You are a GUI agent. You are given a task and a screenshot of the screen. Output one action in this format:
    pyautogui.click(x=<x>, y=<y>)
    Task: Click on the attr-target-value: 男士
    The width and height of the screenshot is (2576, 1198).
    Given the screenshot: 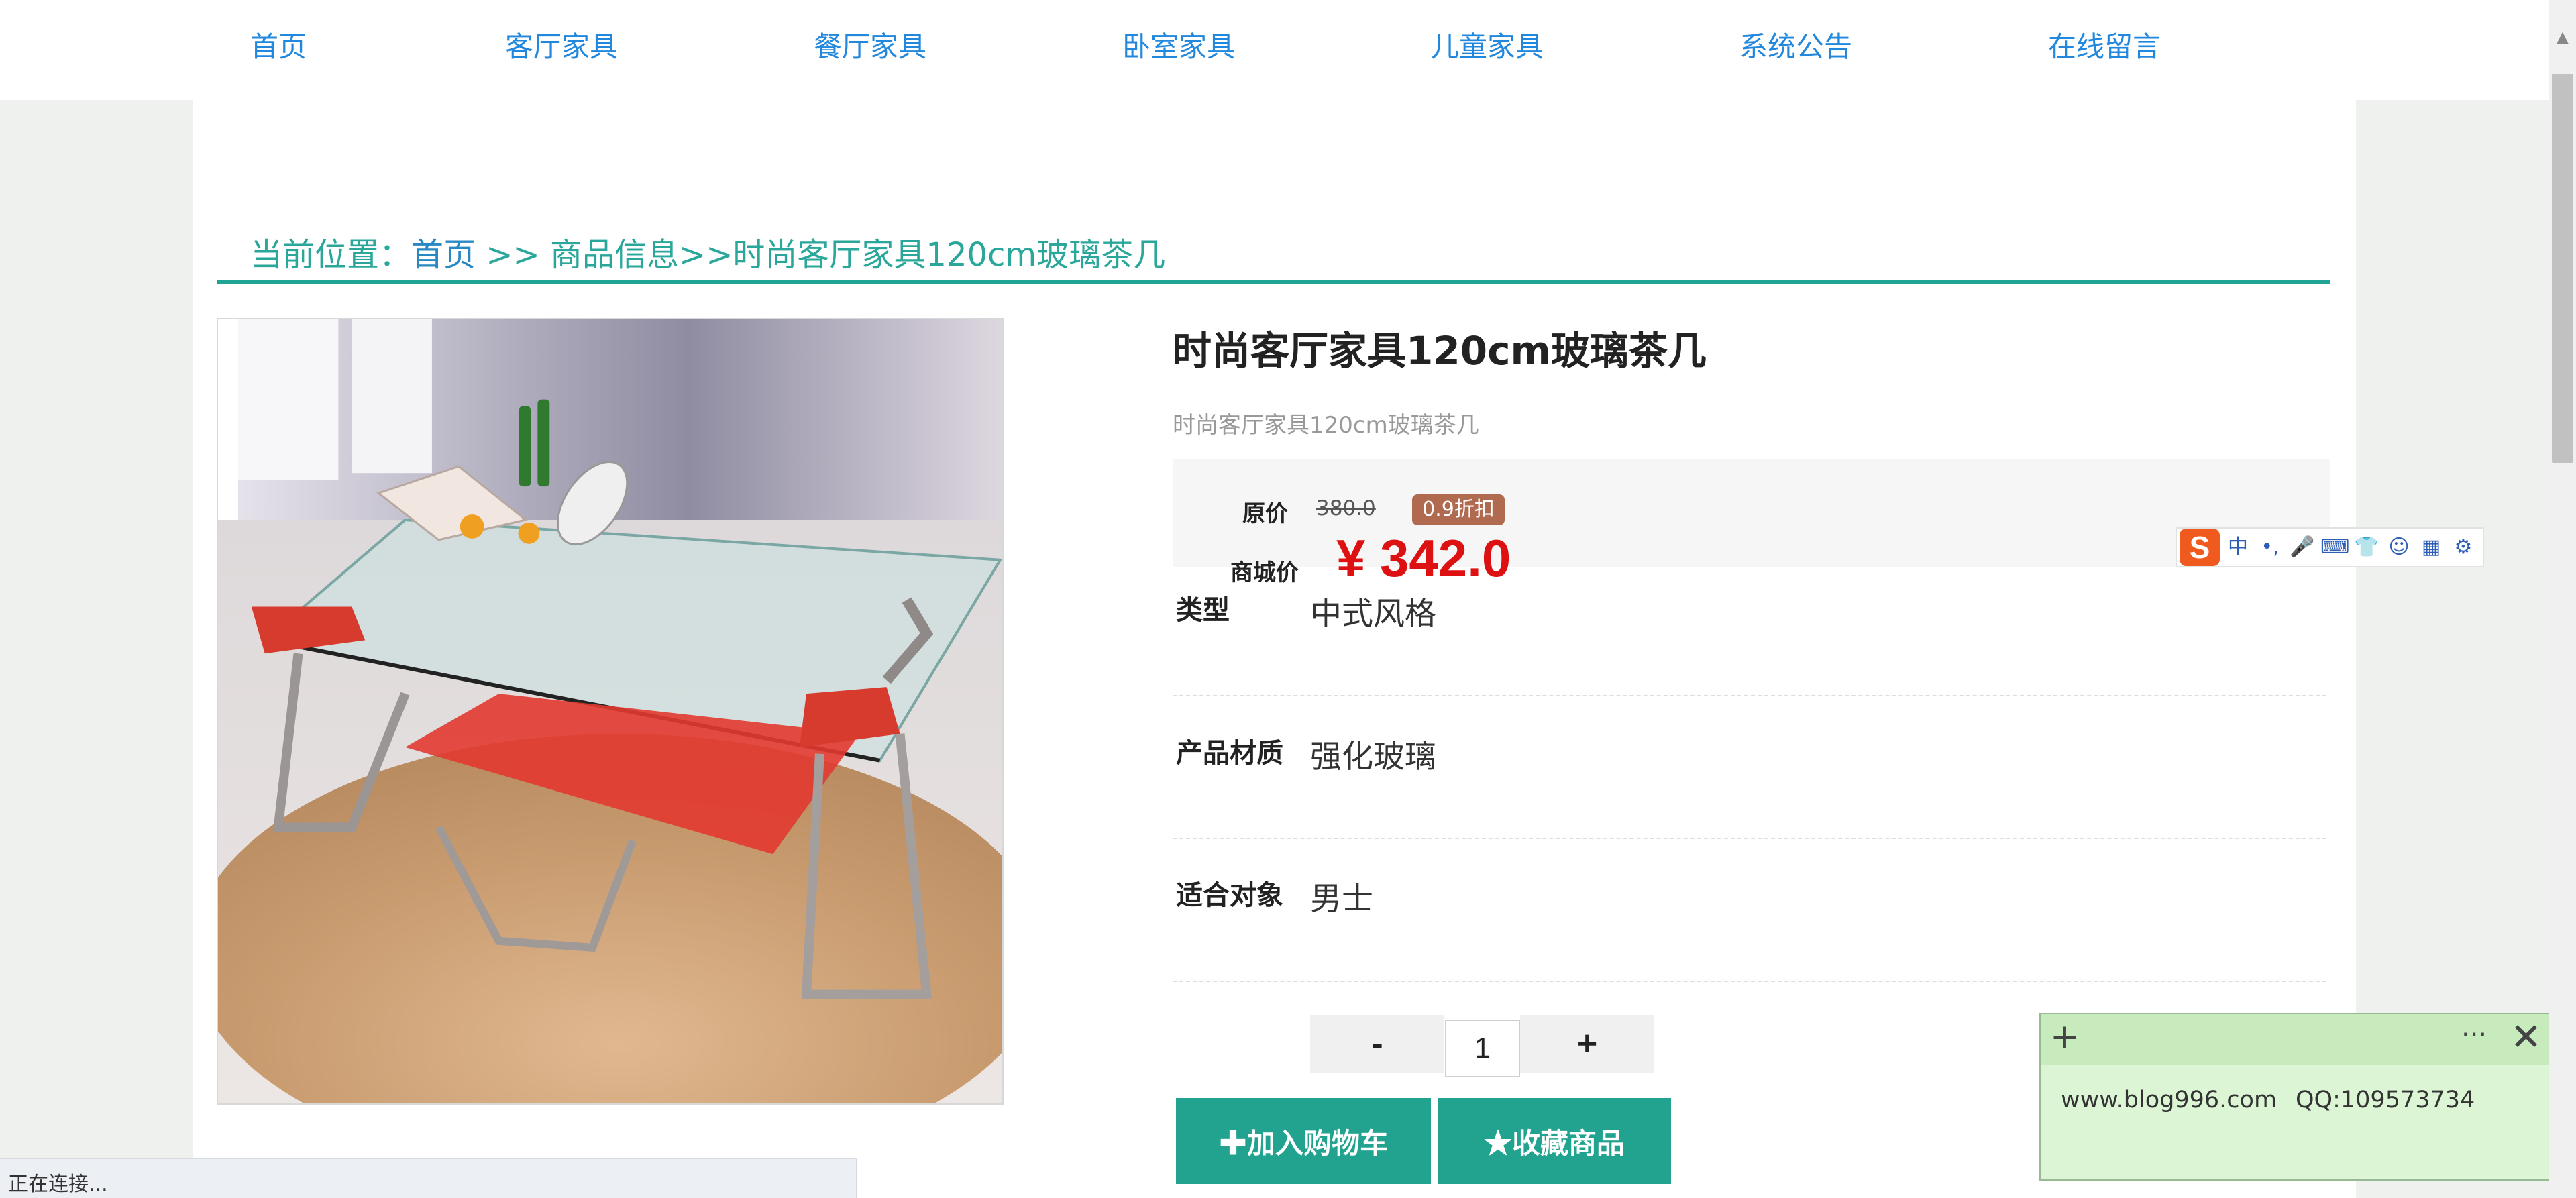 What is the action you would take?
    pyautogui.click(x=1341, y=899)
    